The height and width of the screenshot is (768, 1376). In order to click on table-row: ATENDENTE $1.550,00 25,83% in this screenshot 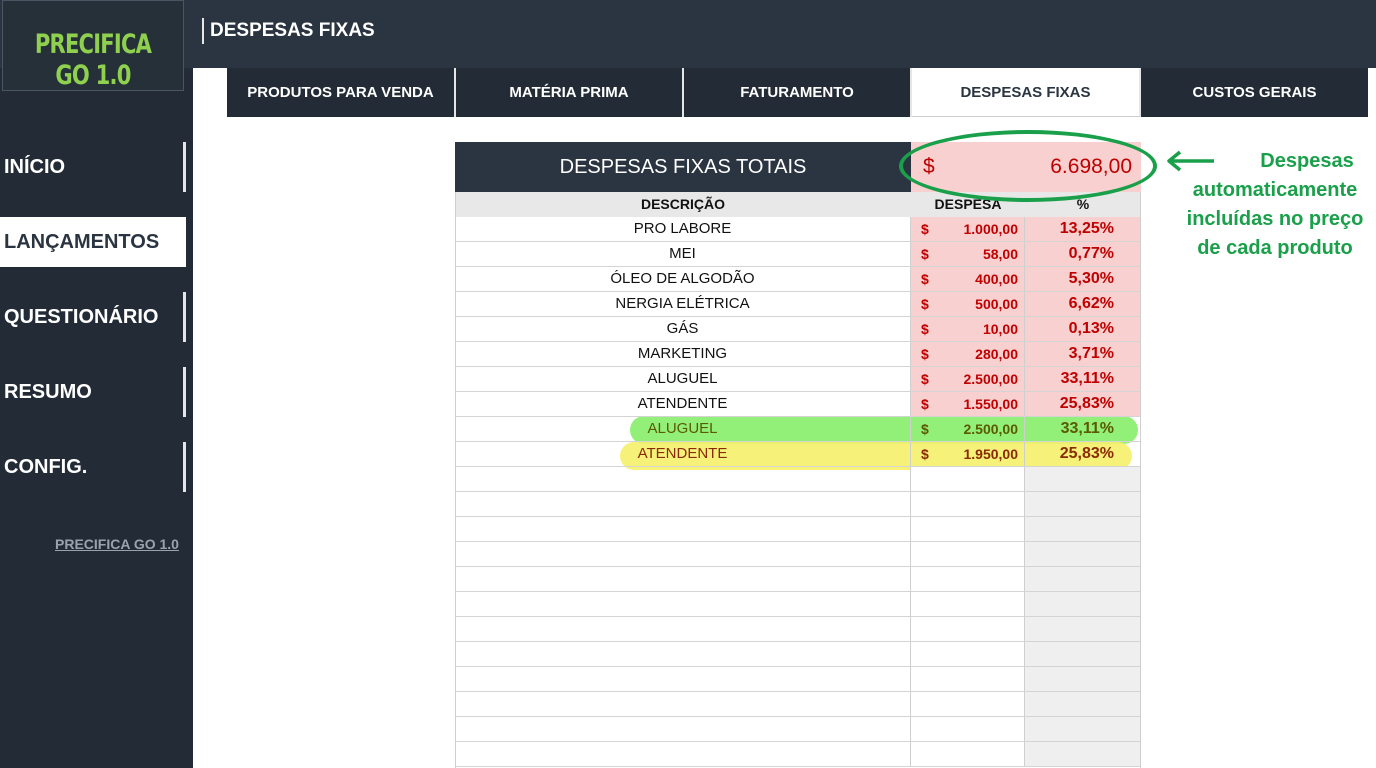, I will do `click(798, 404)`.